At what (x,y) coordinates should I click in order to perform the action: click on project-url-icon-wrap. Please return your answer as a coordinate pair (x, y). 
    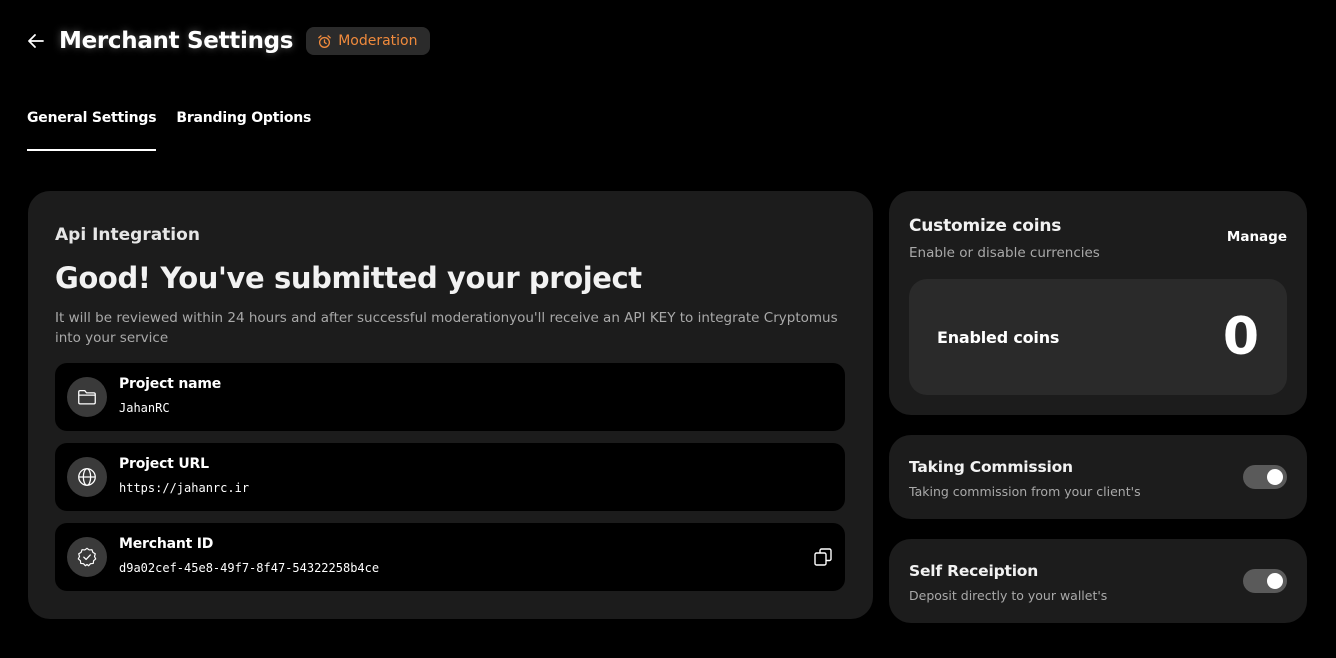
    Looking at the image, I should click on (87, 477).